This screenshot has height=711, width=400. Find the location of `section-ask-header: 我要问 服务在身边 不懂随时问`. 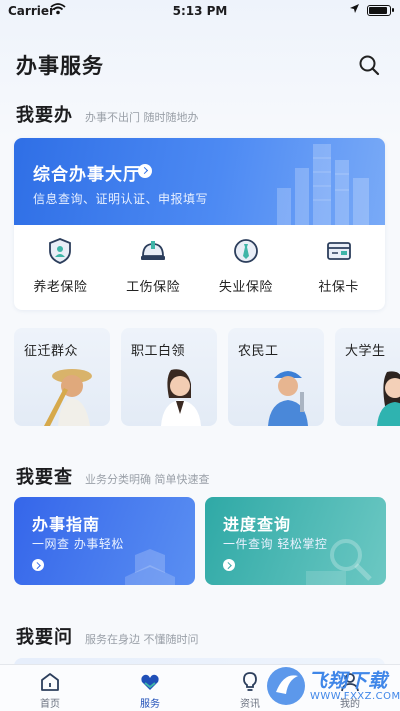

section-ask-header: 我要问 服务在身边 不懂随时问 is located at coordinates (107, 636).